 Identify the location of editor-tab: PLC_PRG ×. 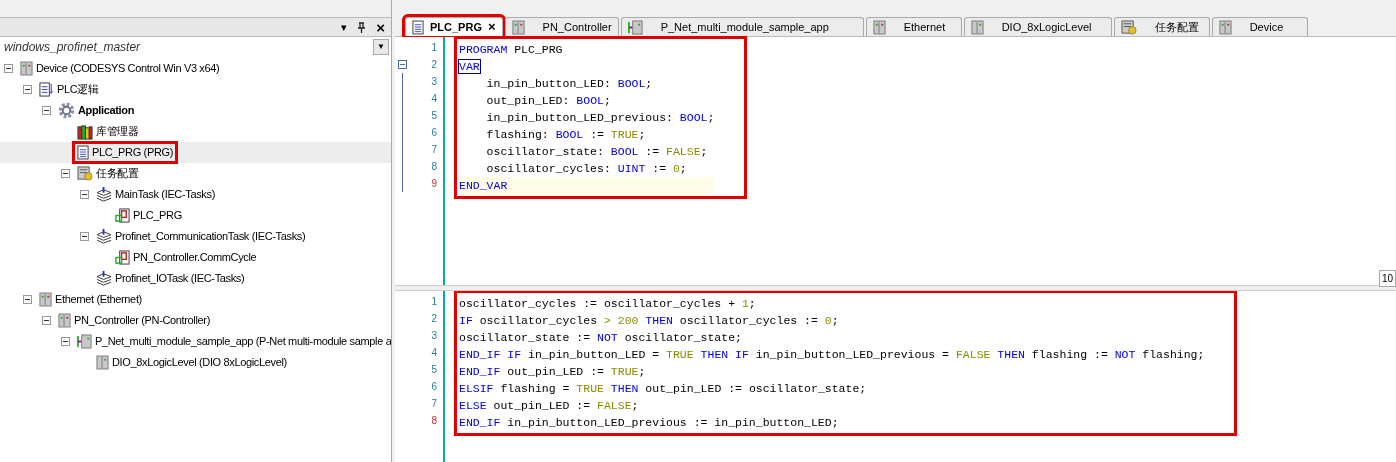
(454, 26).